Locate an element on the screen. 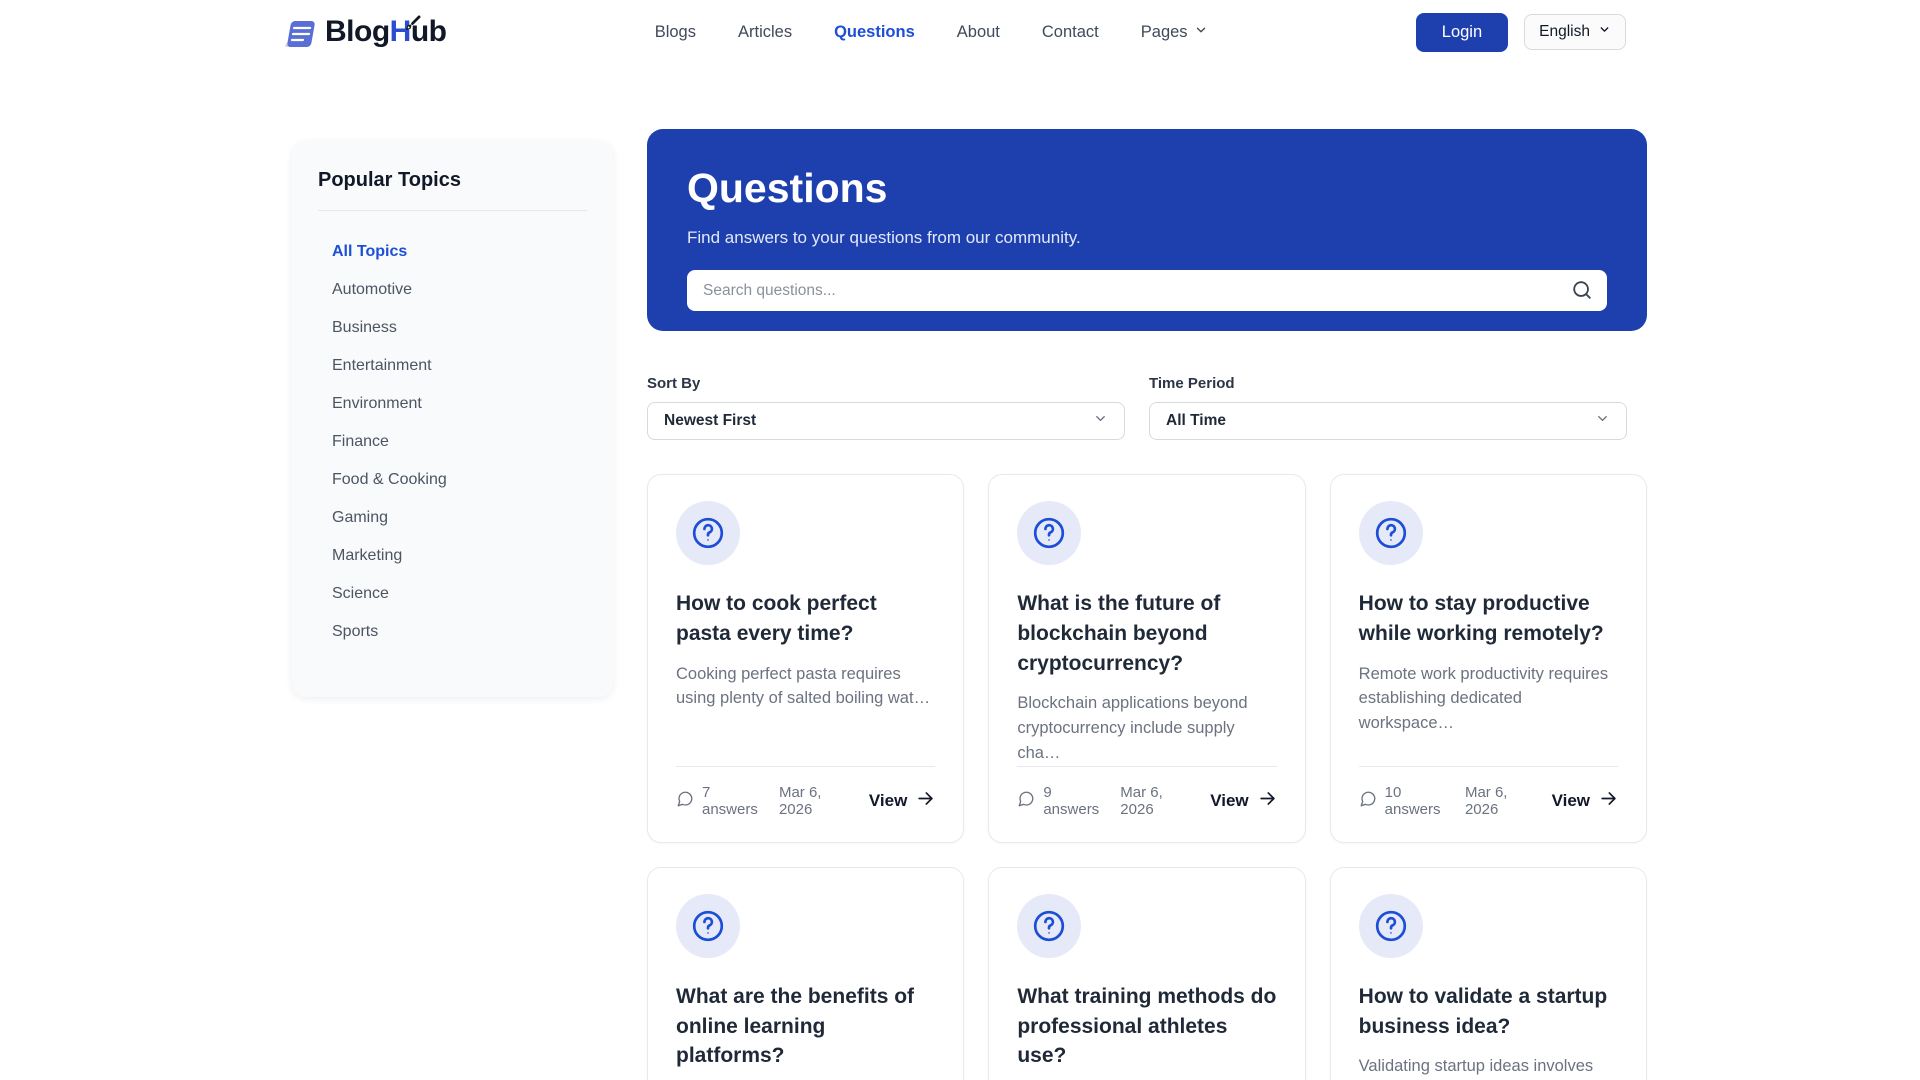  language-value: English is located at coordinates (1564, 31).